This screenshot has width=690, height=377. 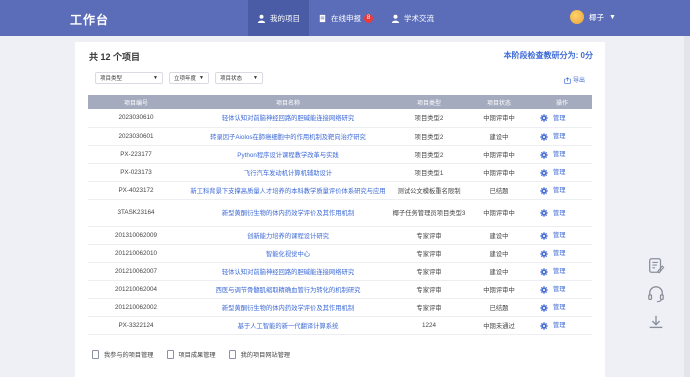 I want to click on col-header: 项目编号, so click(x=136, y=102).